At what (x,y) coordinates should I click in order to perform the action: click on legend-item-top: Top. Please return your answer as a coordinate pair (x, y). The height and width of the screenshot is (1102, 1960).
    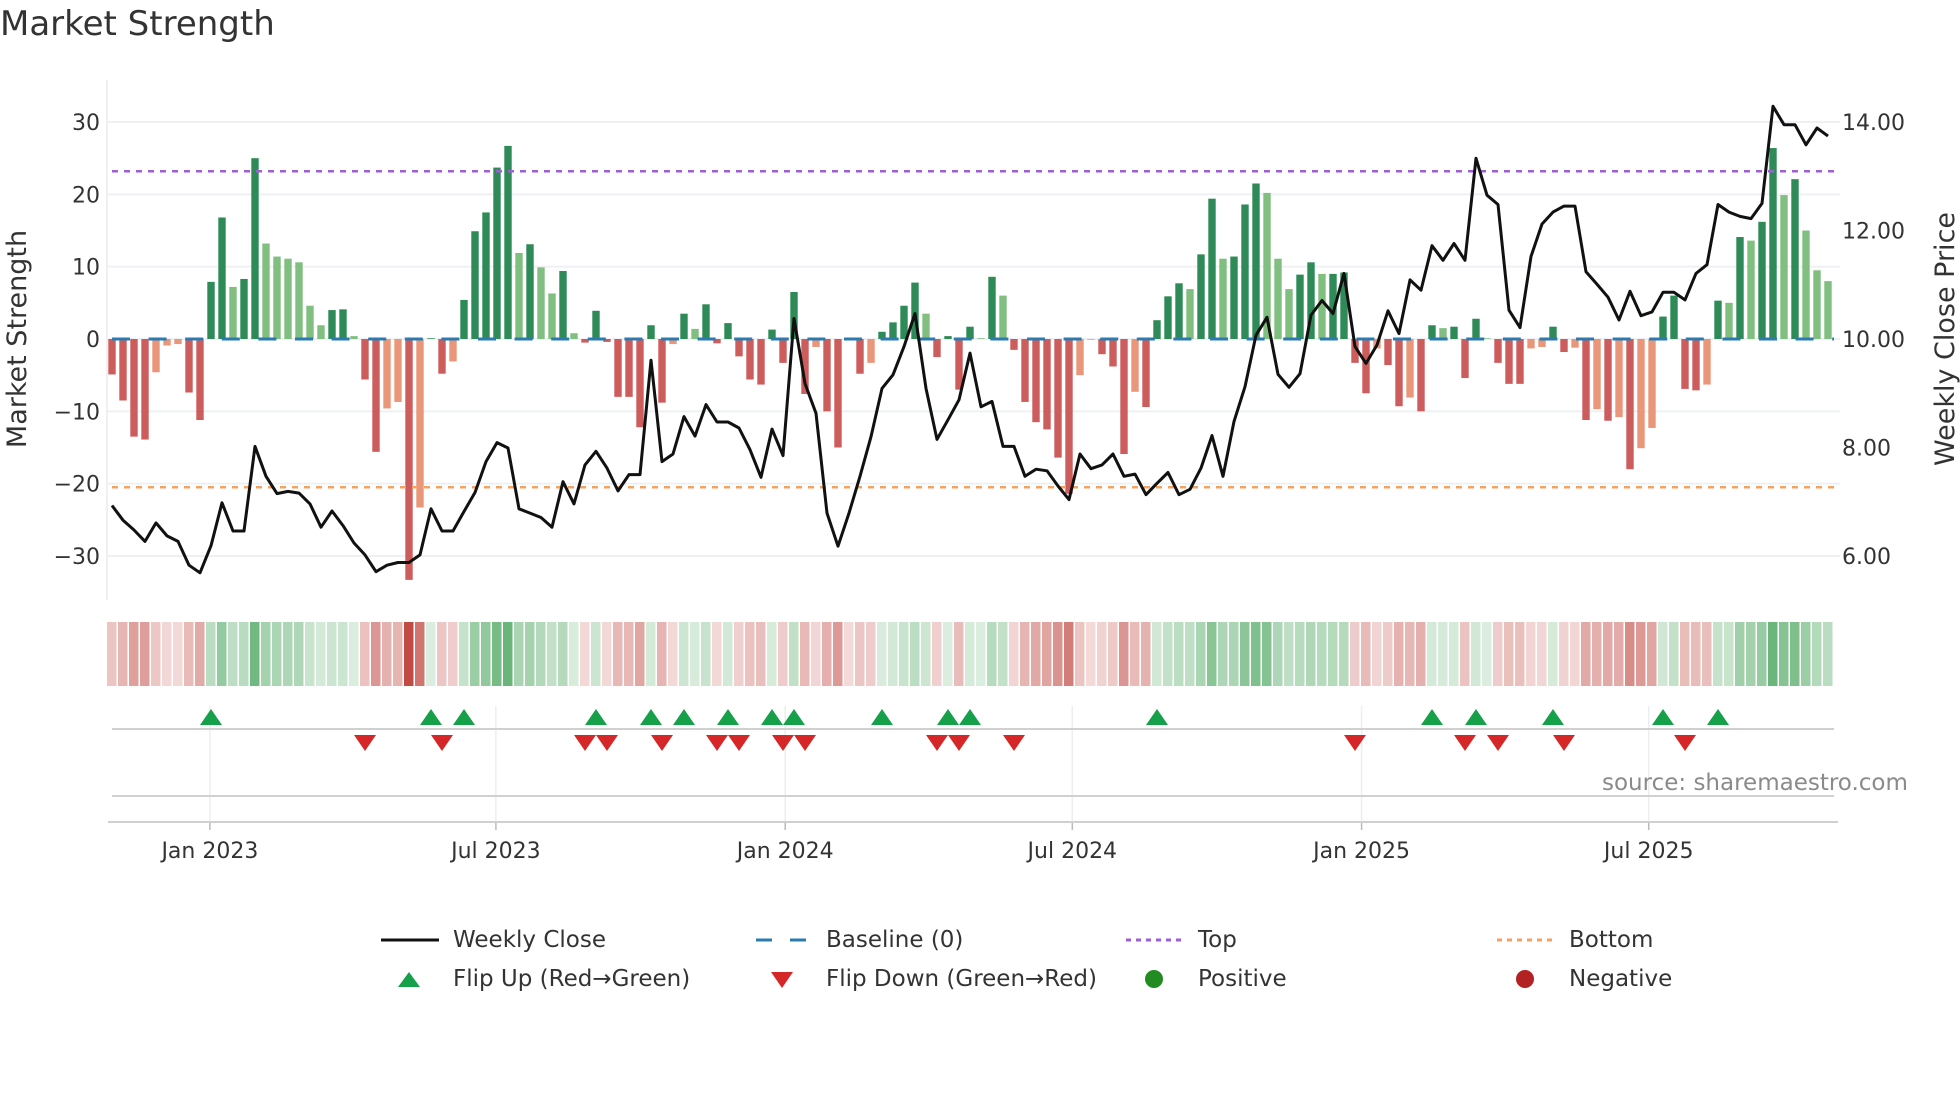
    Looking at the image, I should click on (1181, 940).